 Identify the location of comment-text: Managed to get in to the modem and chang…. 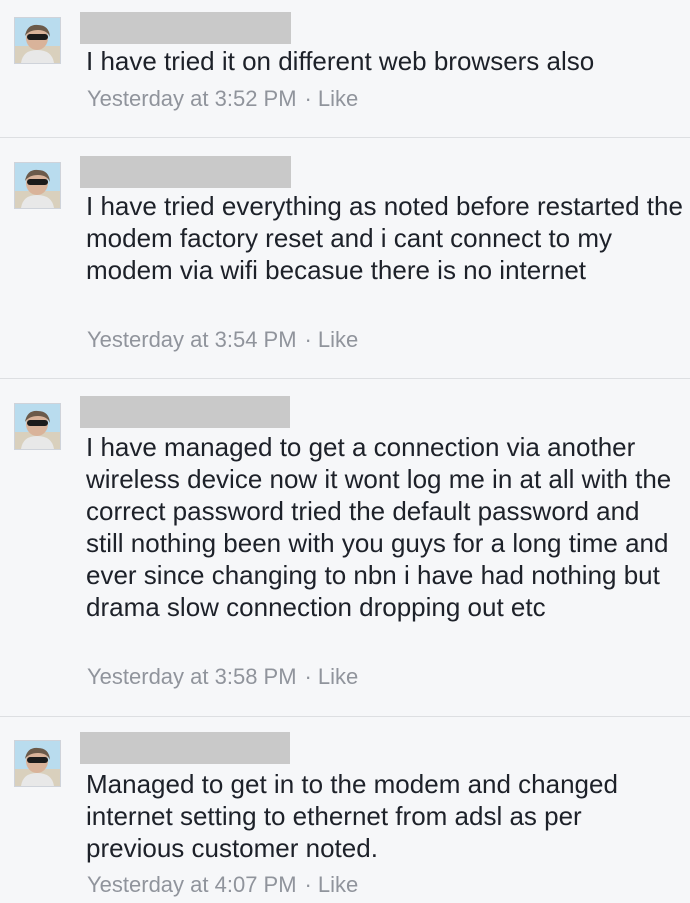
(352, 816).